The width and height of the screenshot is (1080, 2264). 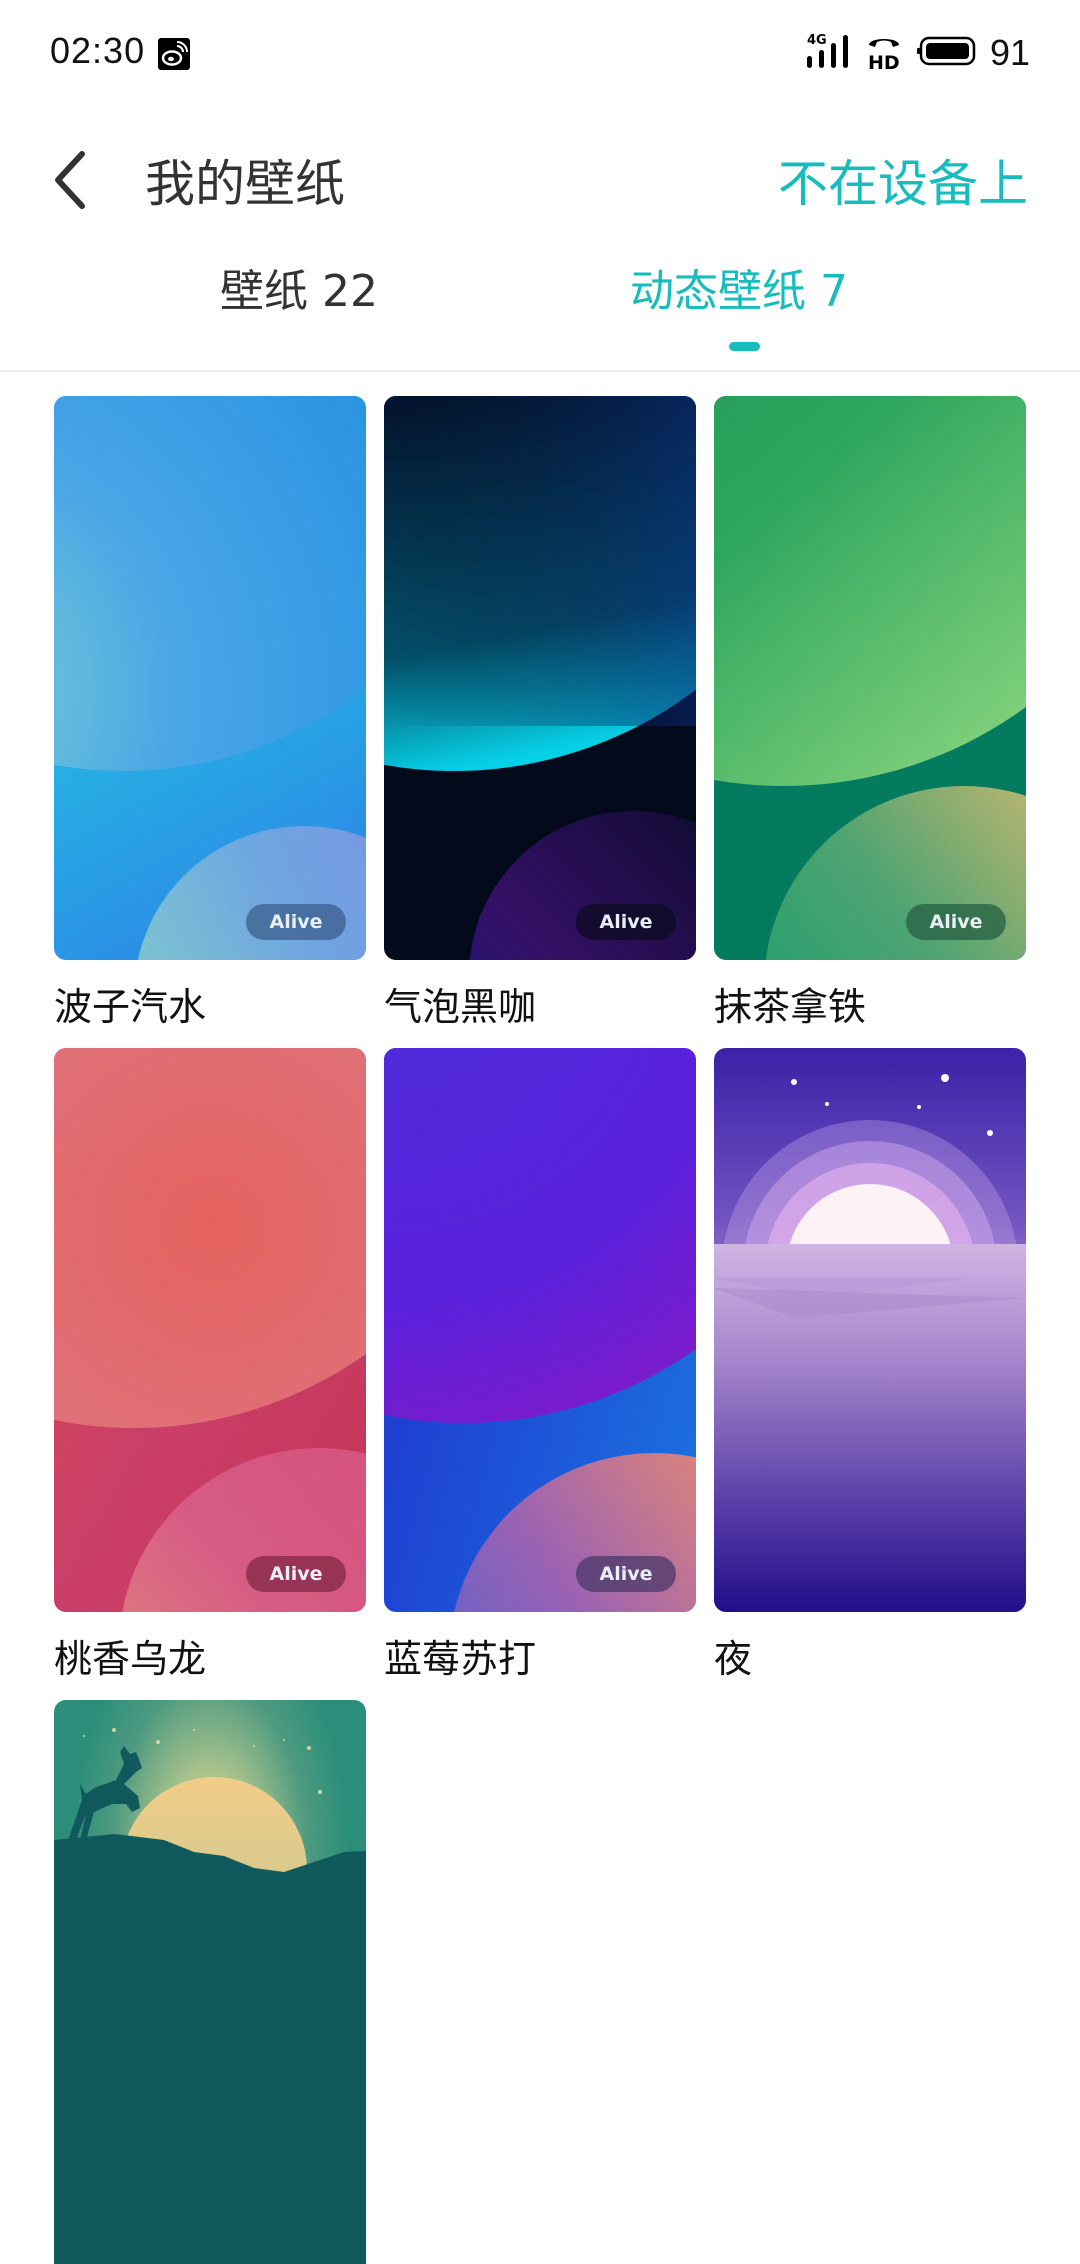 What do you see at coordinates (174, 54) in the screenshot?
I see `weibo-icon` at bounding box center [174, 54].